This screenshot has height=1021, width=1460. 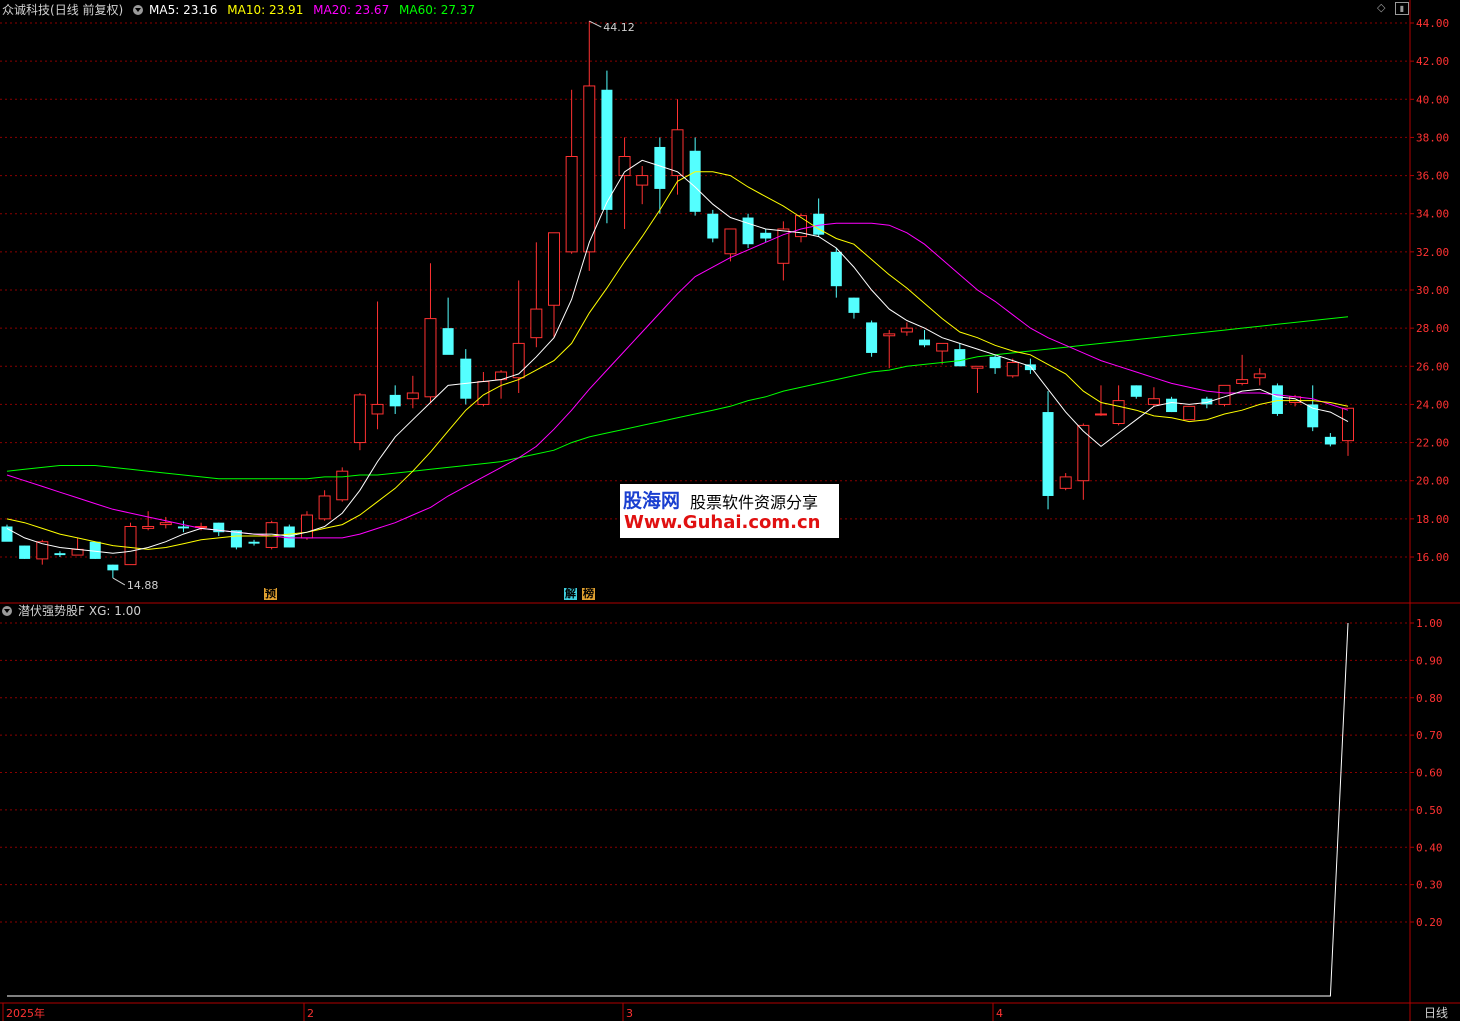 I want to click on xg-value: XG: 1.00, so click(x=115, y=611).